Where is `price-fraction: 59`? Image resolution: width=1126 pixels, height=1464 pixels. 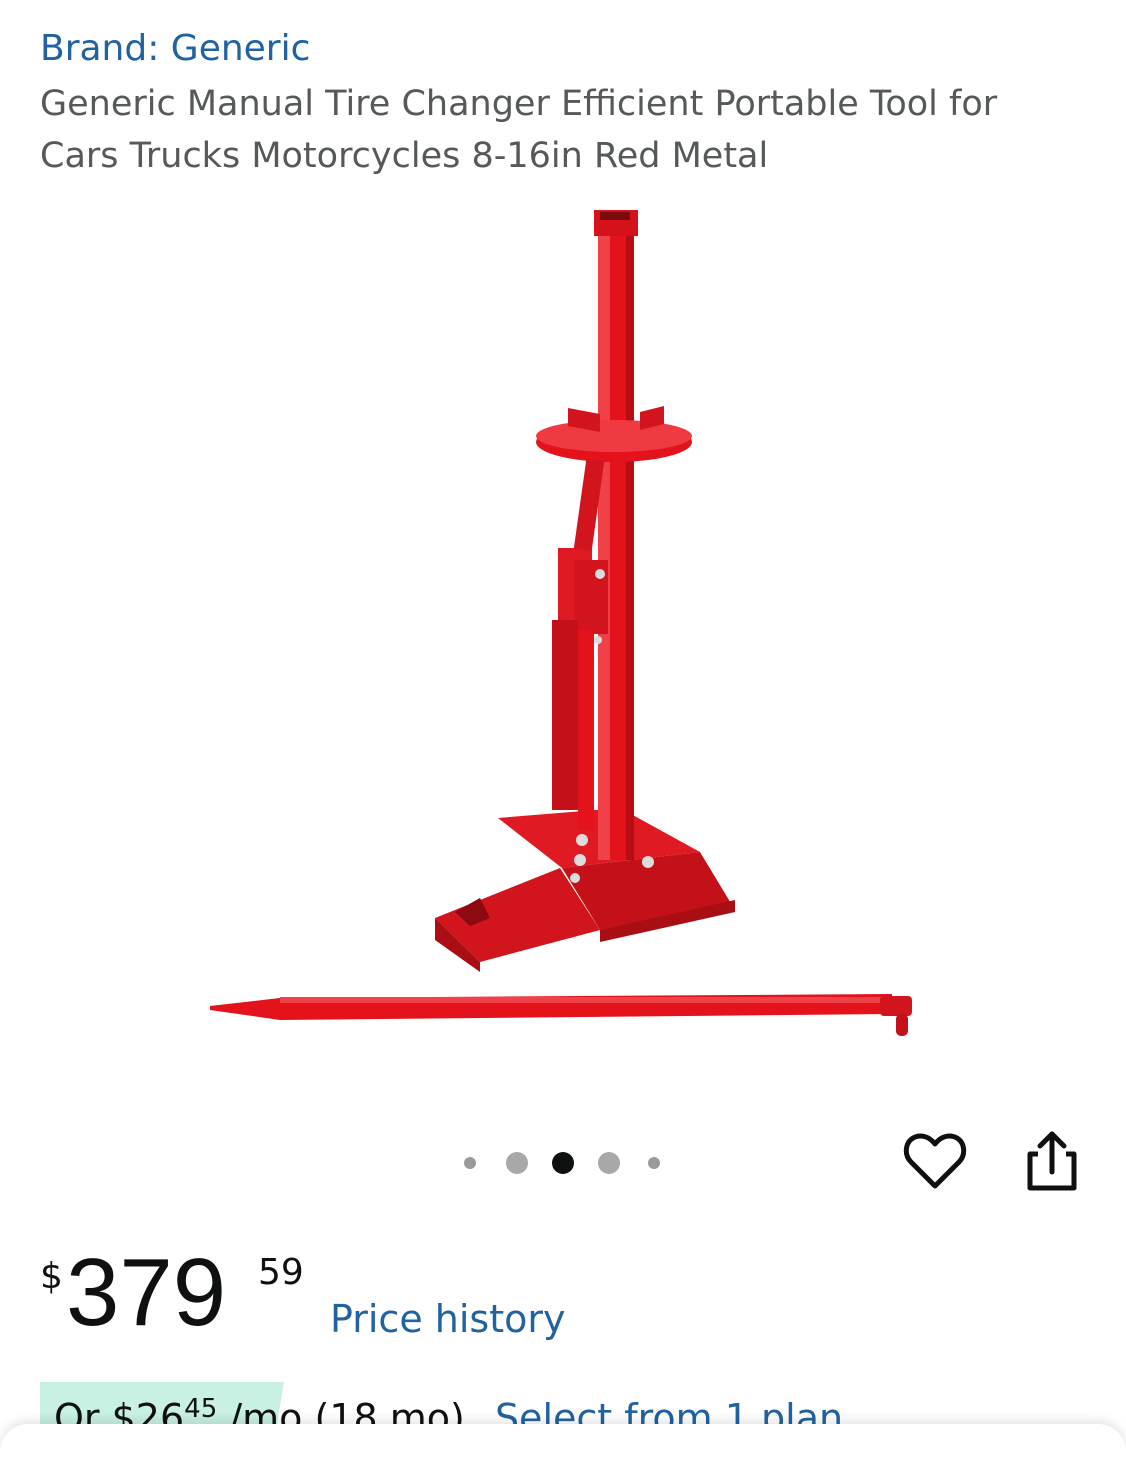 price-fraction: 59 is located at coordinates (281, 1272).